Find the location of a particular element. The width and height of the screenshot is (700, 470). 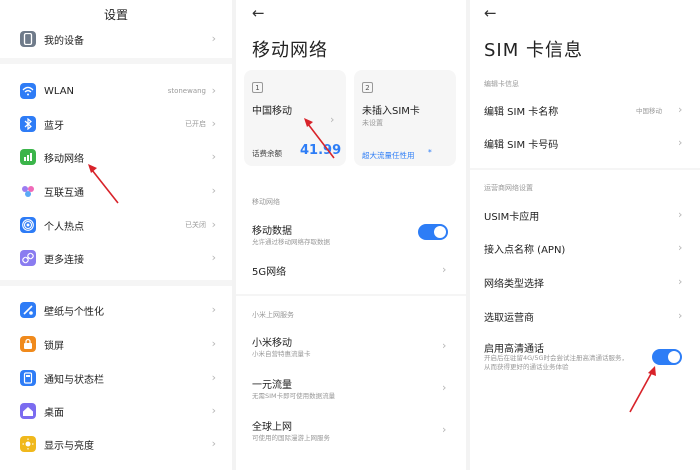

settings-item-notifications: 通知与状态栏 › is located at coordinates (116, 378).